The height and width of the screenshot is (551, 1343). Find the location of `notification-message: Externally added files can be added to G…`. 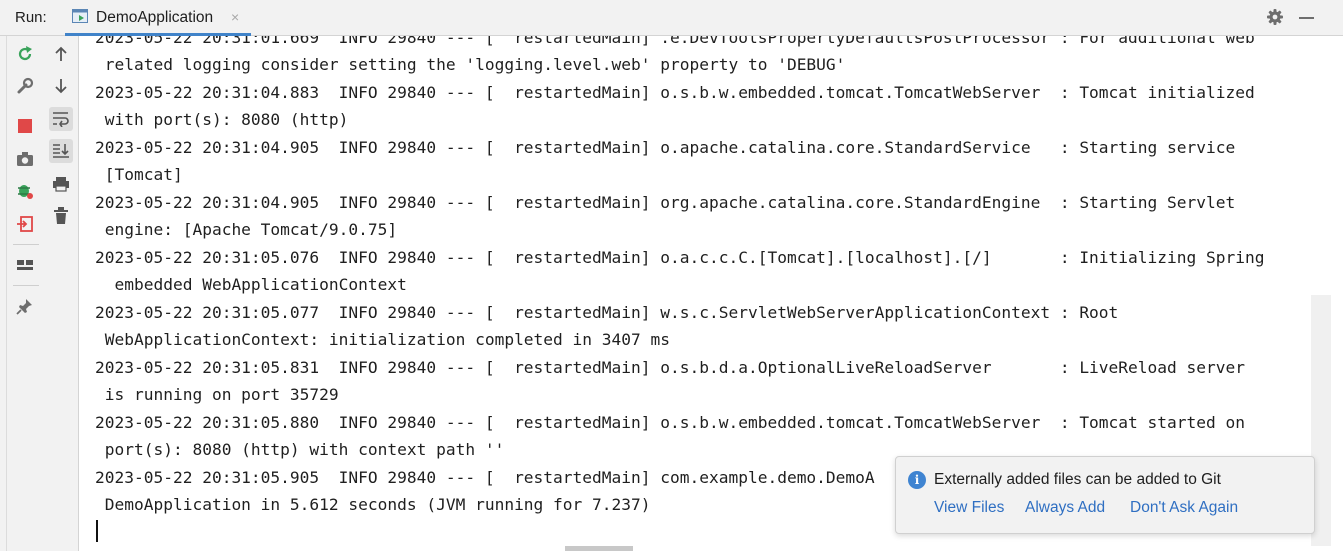

notification-message: Externally added files can be added to G… is located at coordinates (1077, 479).